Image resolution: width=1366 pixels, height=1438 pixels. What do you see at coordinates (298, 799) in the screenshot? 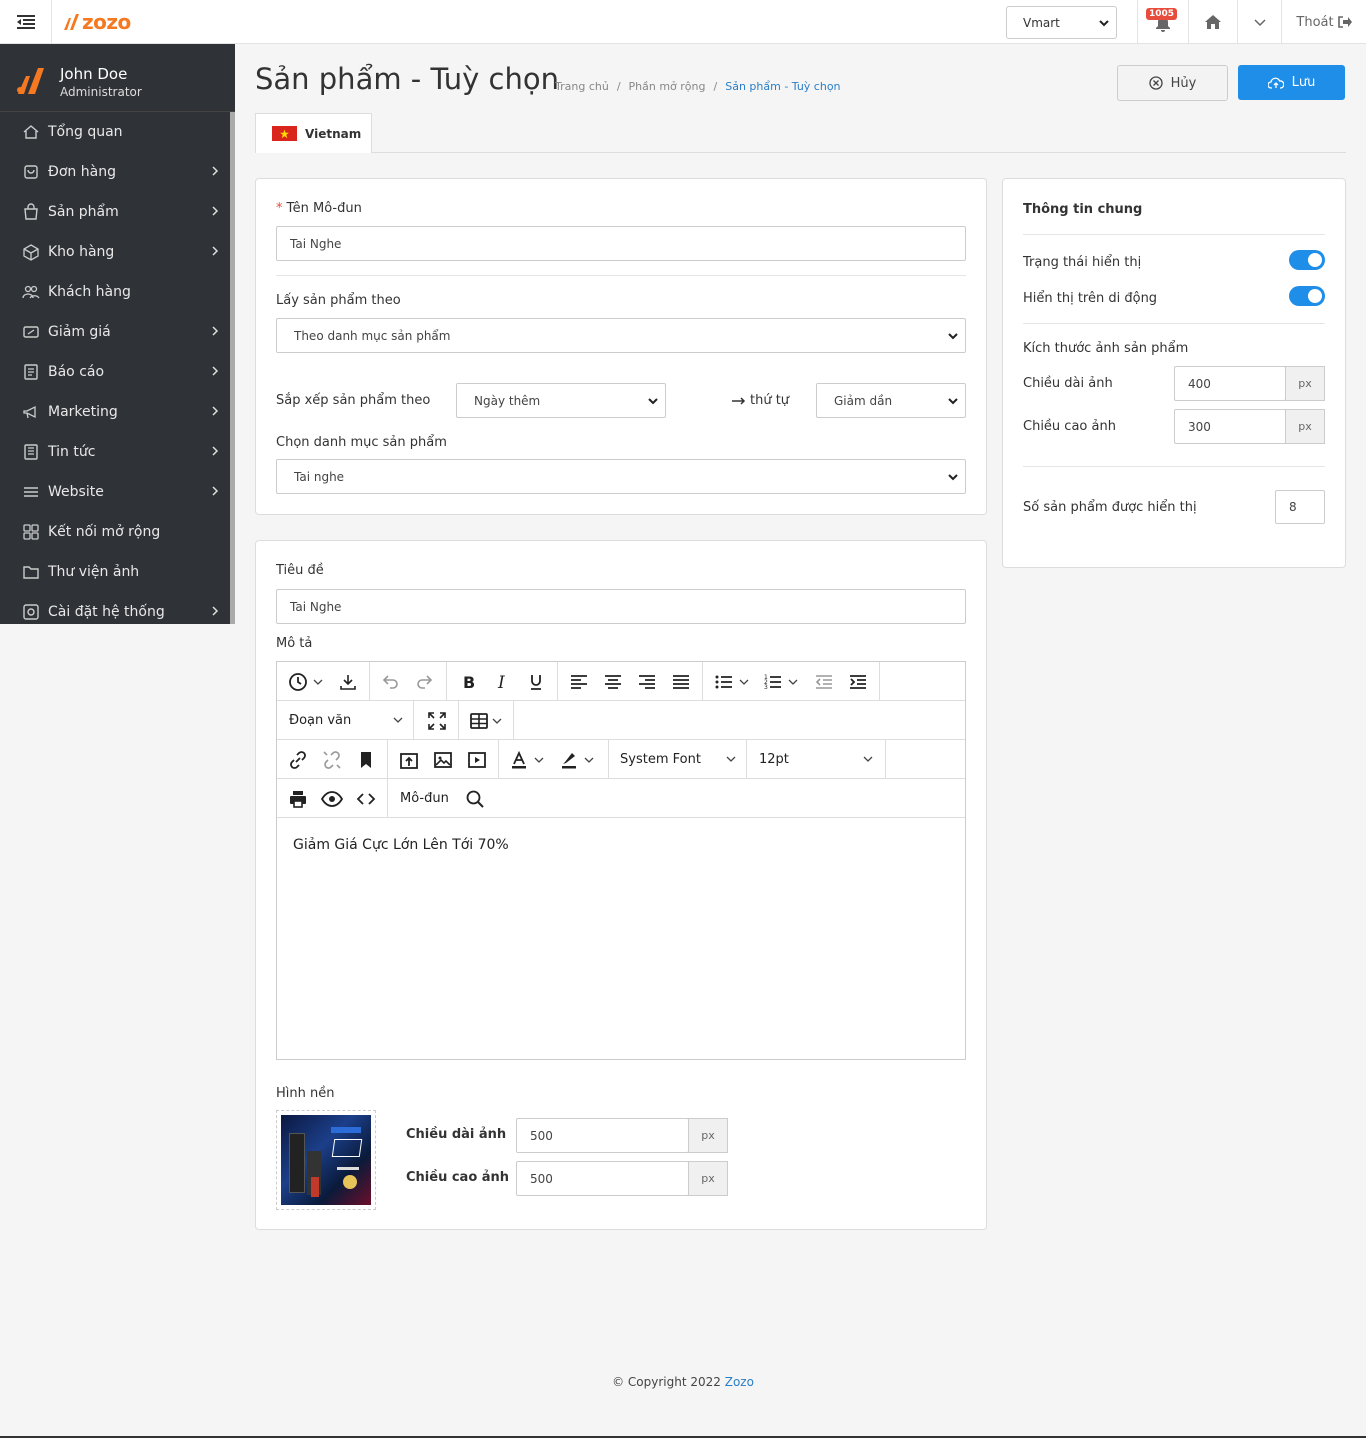
I see `print-icon` at bounding box center [298, 799].